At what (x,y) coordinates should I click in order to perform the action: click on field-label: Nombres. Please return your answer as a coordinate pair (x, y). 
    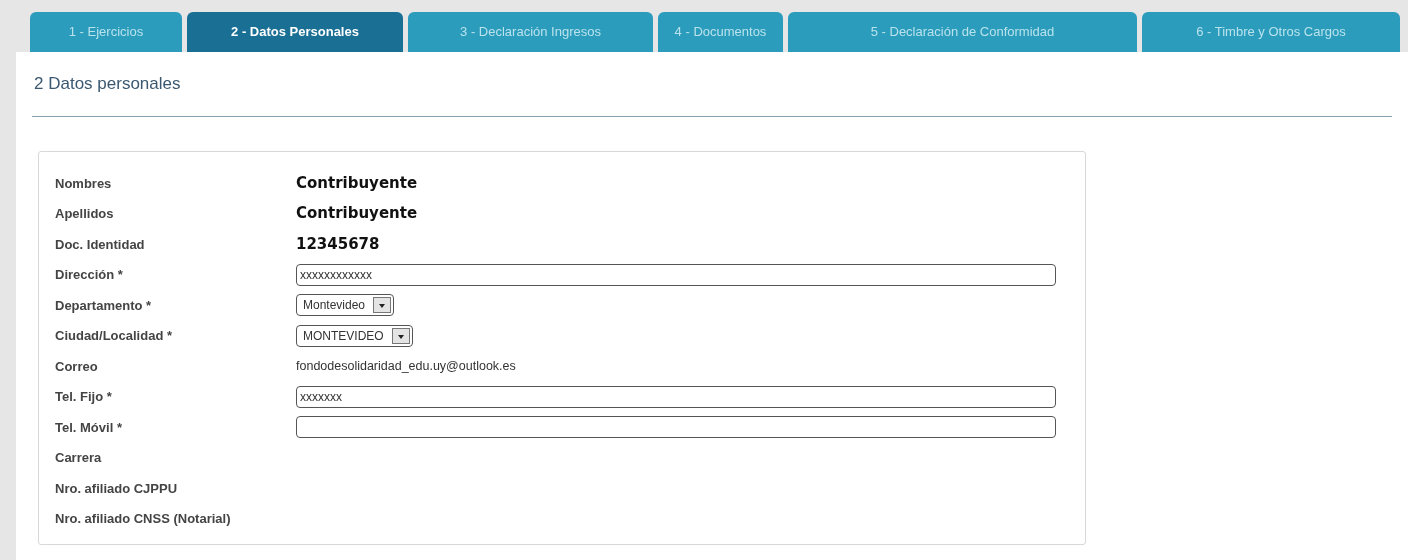
    Looking at the image, I should click on (84, 183).